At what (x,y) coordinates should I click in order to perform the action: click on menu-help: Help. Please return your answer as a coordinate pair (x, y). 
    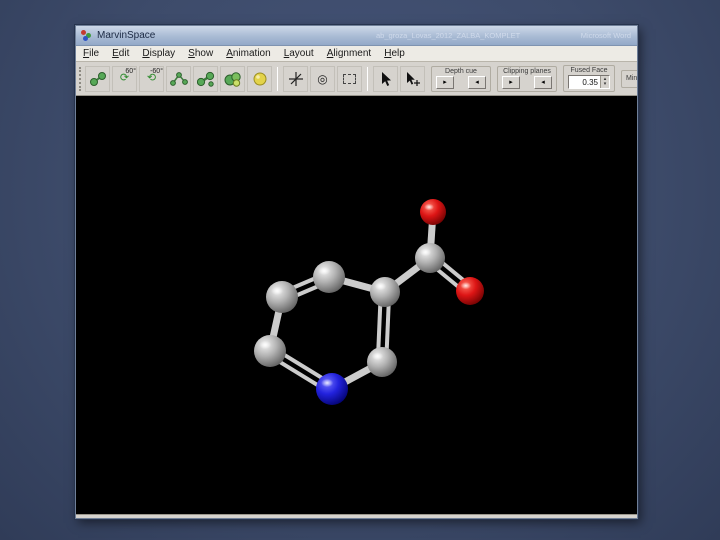
    Looking at the image, I should click on (394, 53).